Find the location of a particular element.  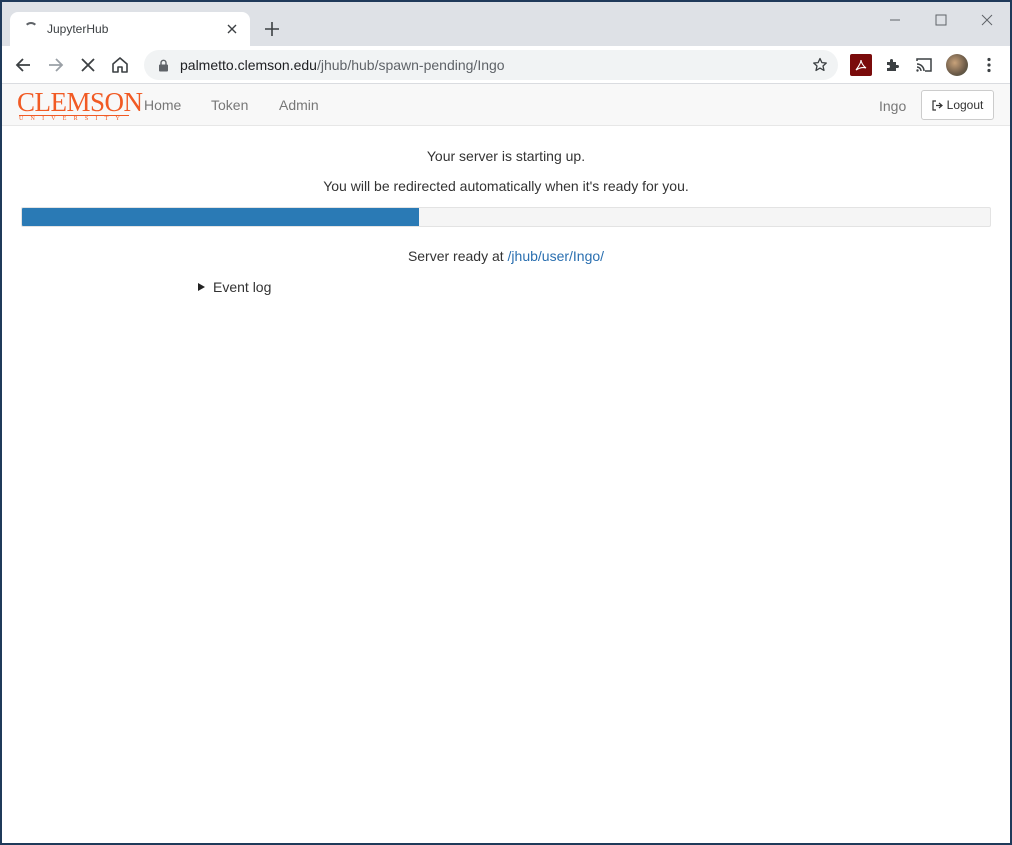

cast-icon is located at coordinates (924, 65).